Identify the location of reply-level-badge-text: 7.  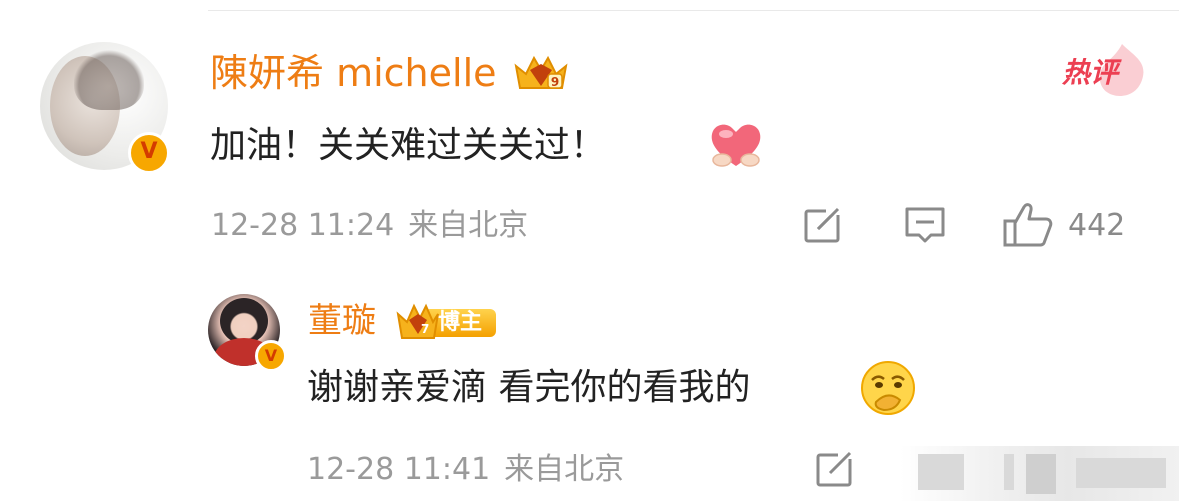
(425, 329).